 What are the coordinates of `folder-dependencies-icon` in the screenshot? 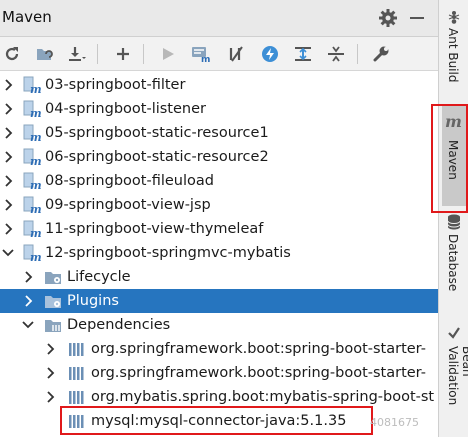 It's located at (53, 326).